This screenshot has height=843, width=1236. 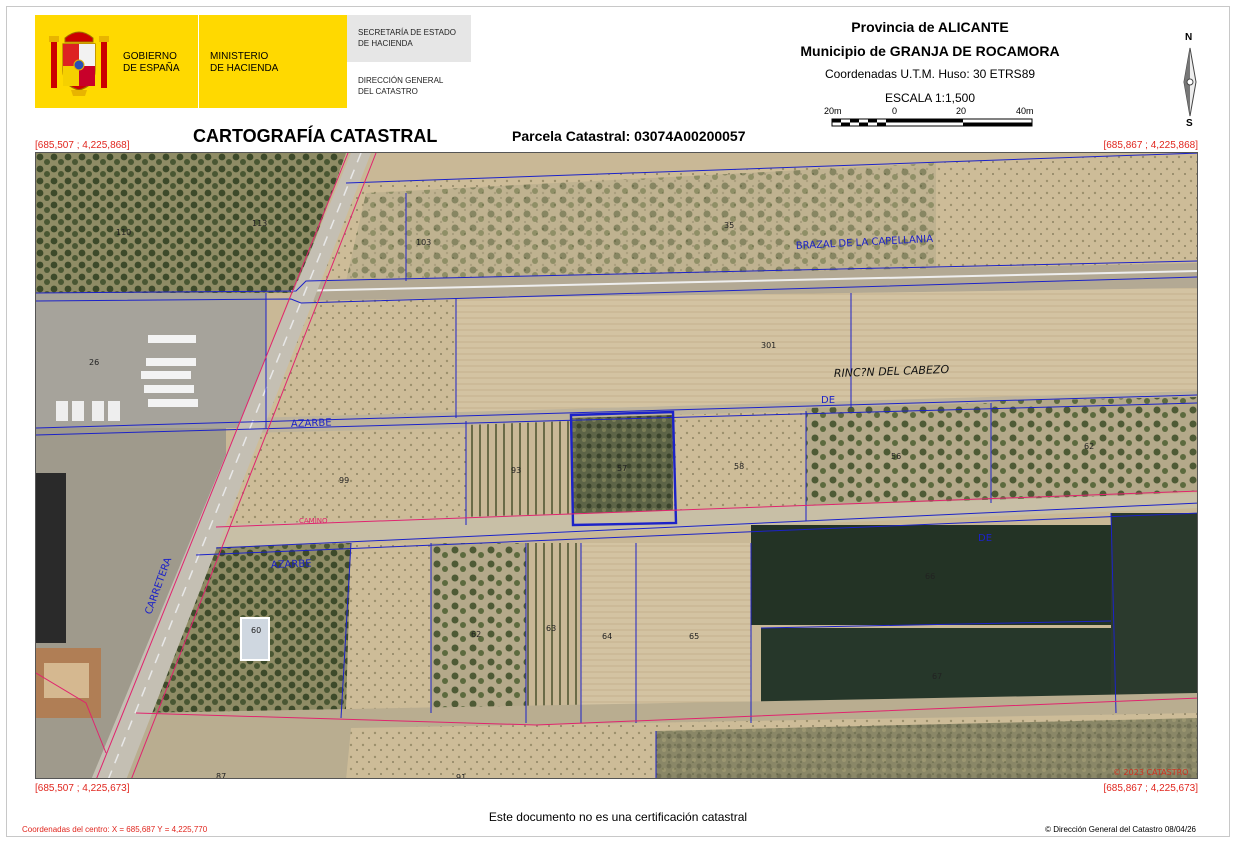 I want to click on gobierno-text: GOBIERNO DE ESPAÑA, so click(x=151, y=62).